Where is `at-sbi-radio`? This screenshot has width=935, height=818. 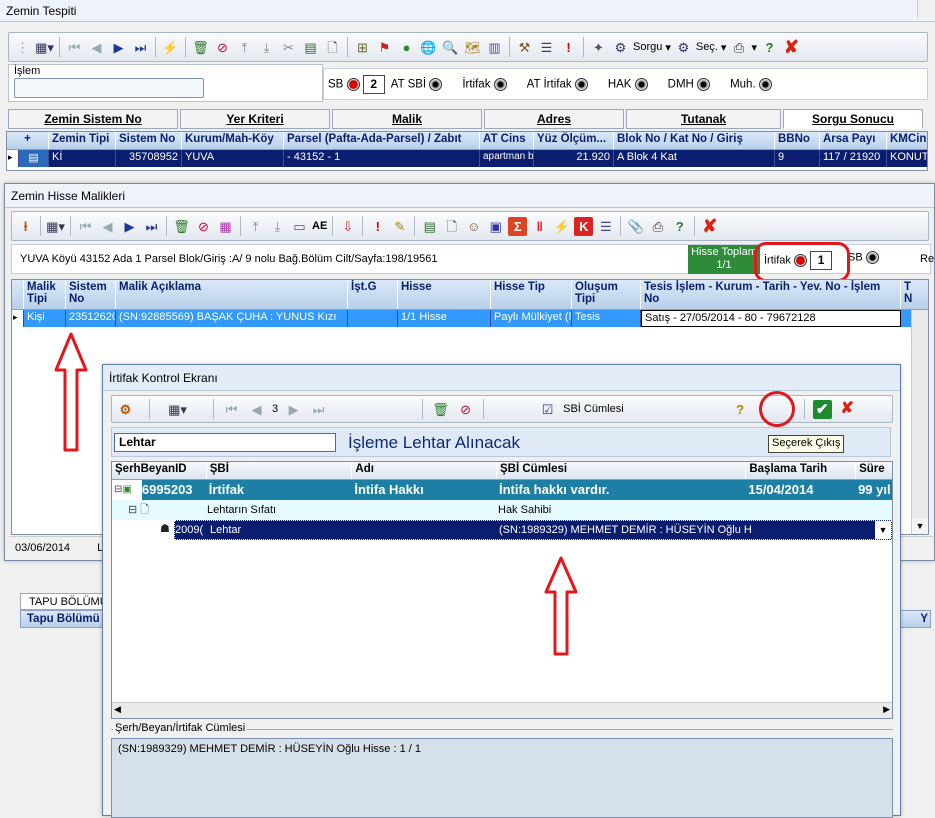 at-sbi-radio is located at coordinates (436, 84).